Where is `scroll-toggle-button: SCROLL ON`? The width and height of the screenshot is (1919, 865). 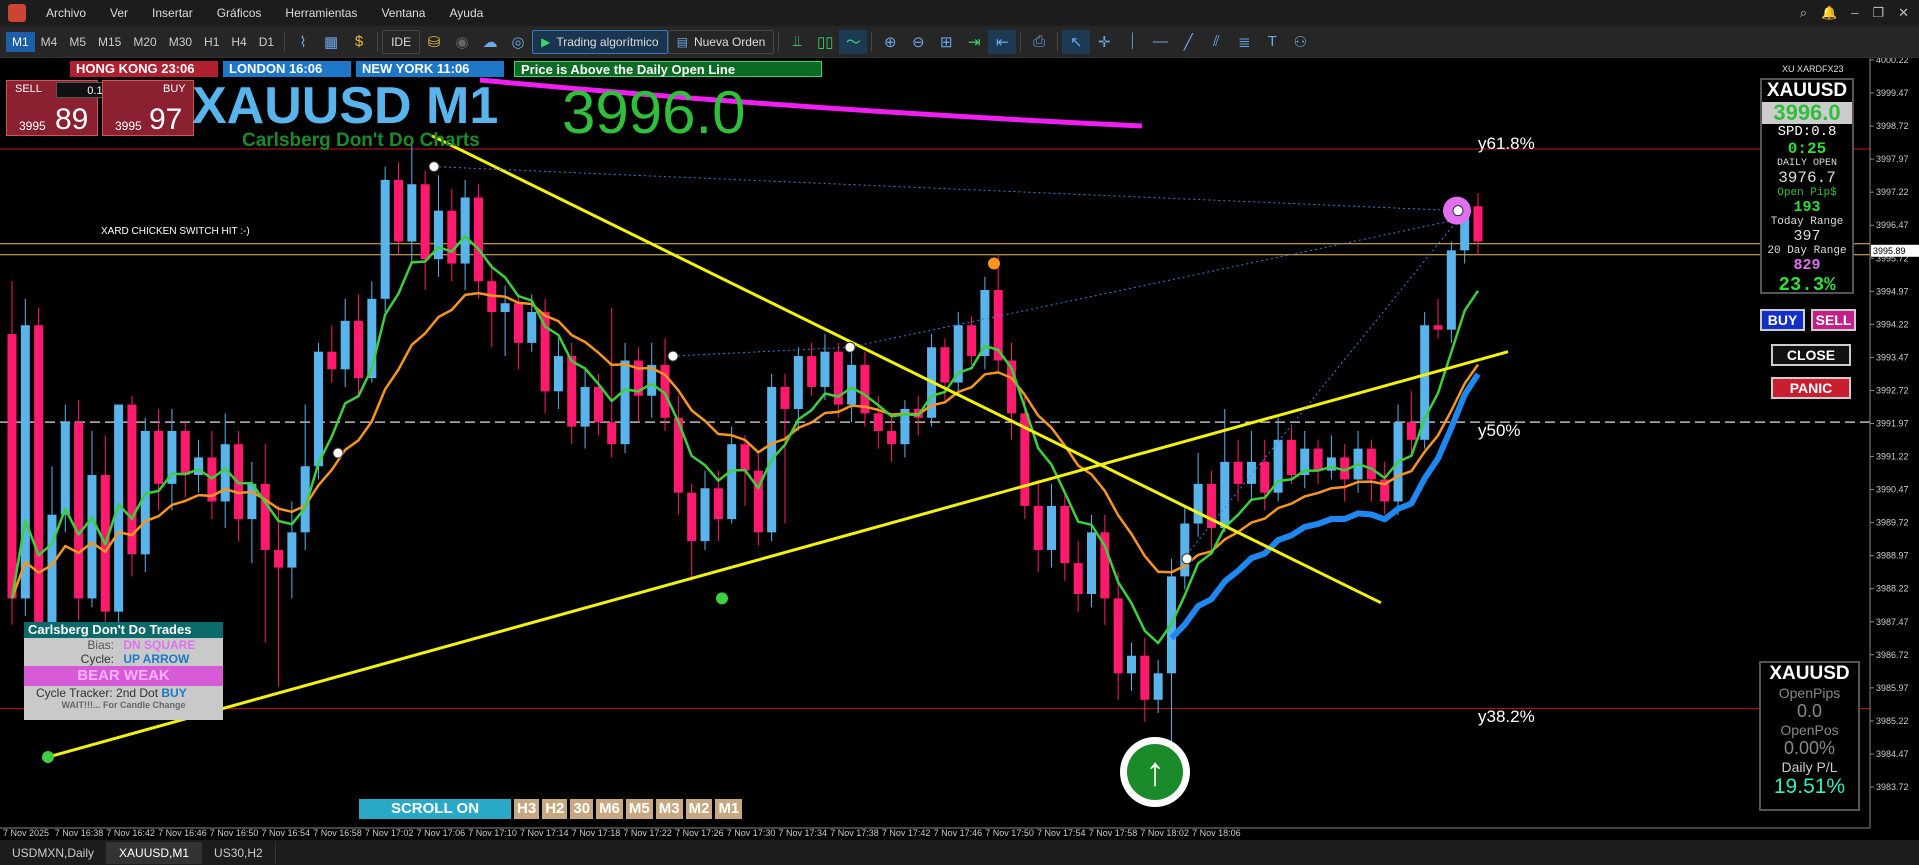
scroll-toggle-button: SCROLL ON is located at coordinates (435, 809).